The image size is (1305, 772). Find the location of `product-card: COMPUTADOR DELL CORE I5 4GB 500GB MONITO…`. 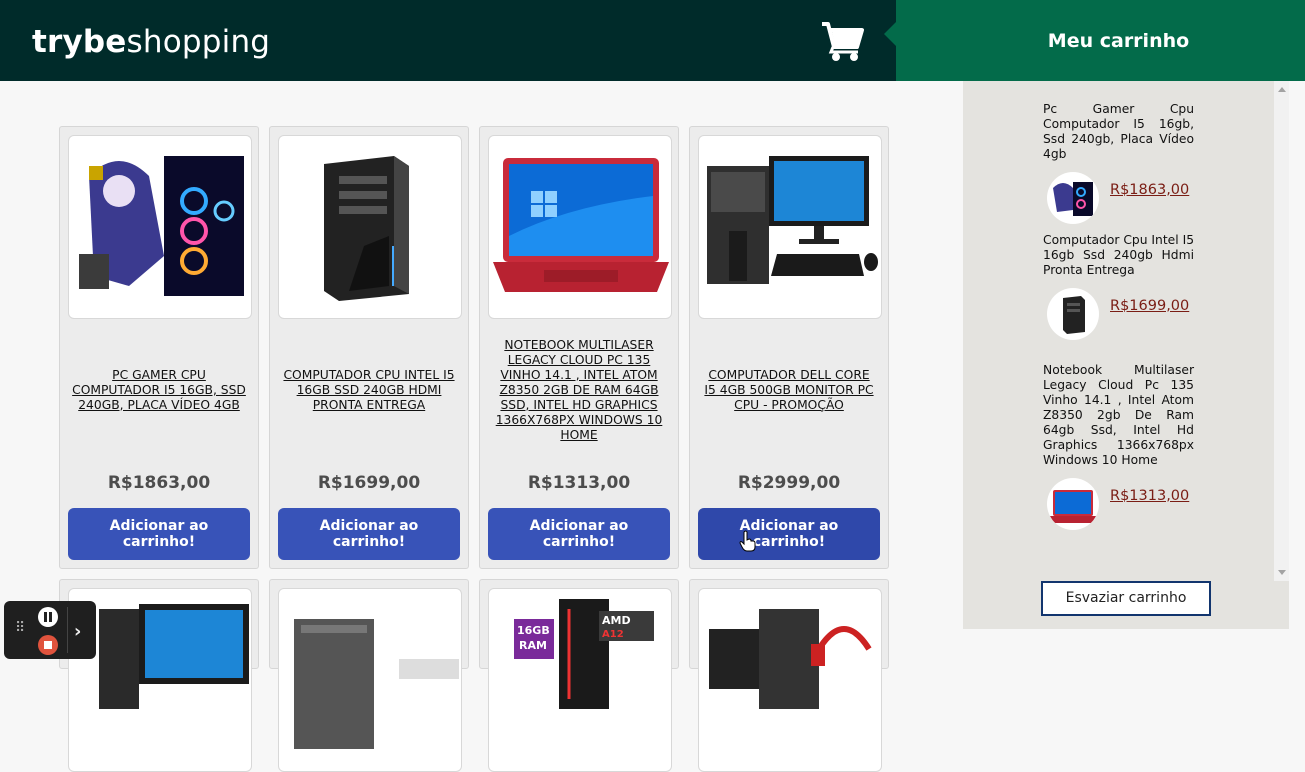

product-card: COMPUTADOR DELL CORE I5 4GB 500GB MONITO… is located at coordinates (789, 347).